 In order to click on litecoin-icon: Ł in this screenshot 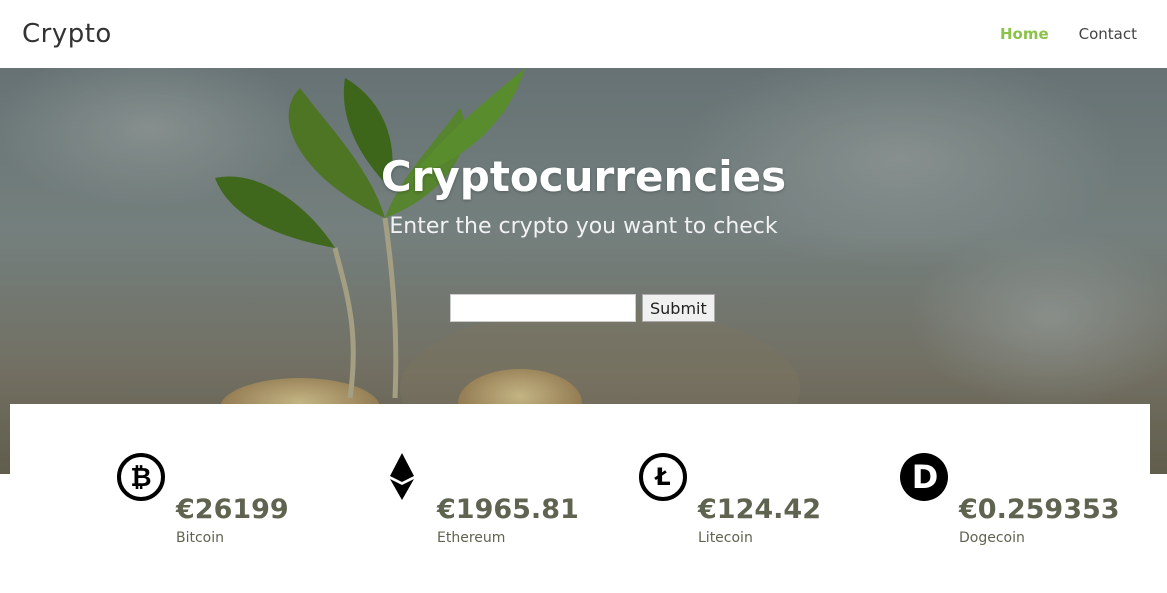, I will do `click(663, 477)`.